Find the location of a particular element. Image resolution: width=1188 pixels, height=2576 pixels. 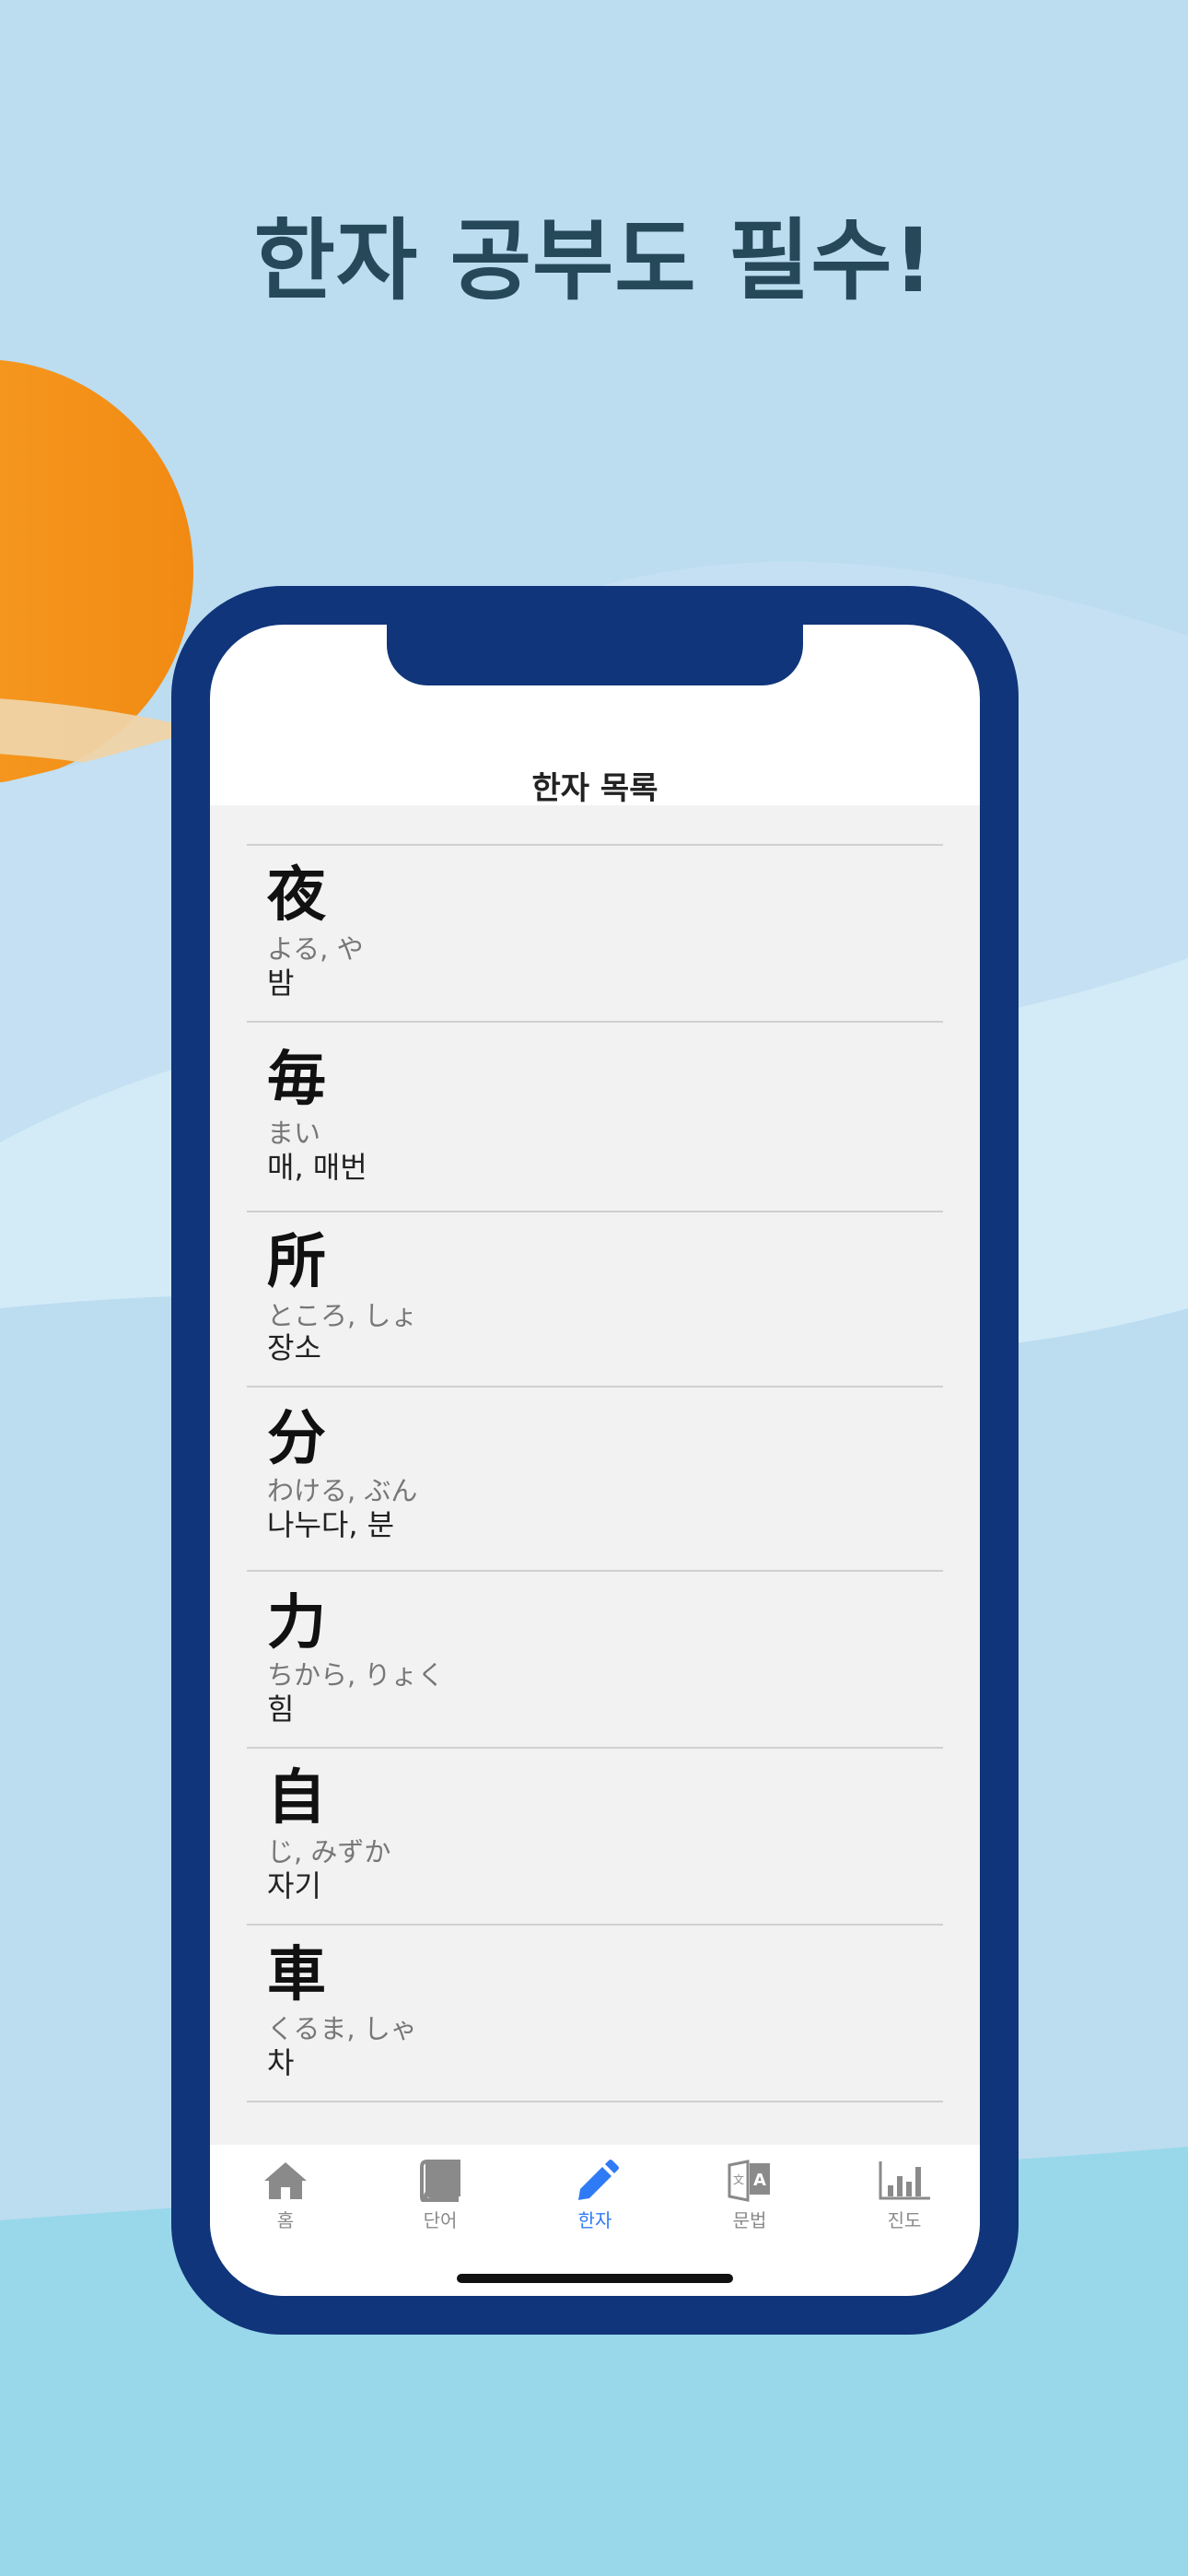

kanji-character: 毎 is located at coordinates (296, 1080).